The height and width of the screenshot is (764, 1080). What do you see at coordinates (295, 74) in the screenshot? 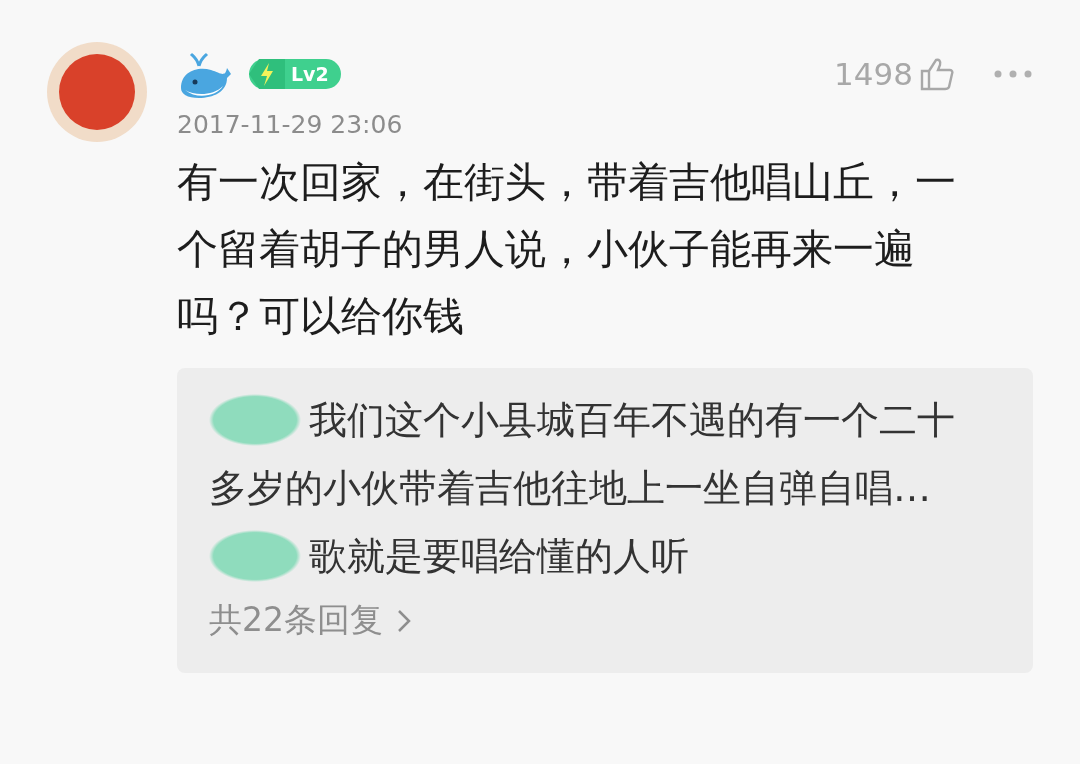
I see `level-badge: Lv2` at bounding box center [295, 74].